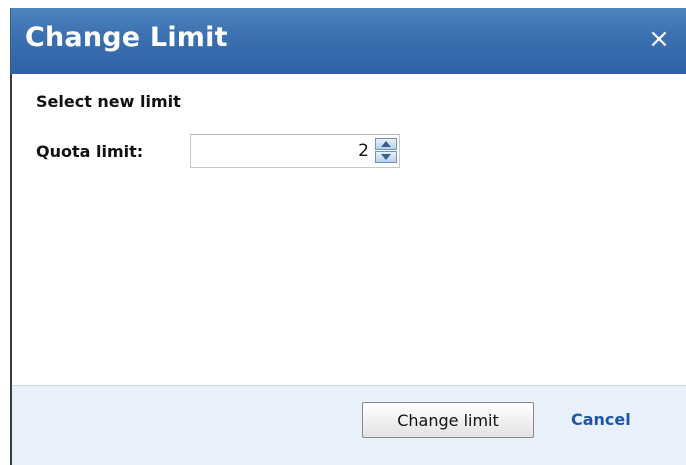 The height and width of the screenshot is (465, 686). I want to click on quota-limit-input, so click(281, 151).